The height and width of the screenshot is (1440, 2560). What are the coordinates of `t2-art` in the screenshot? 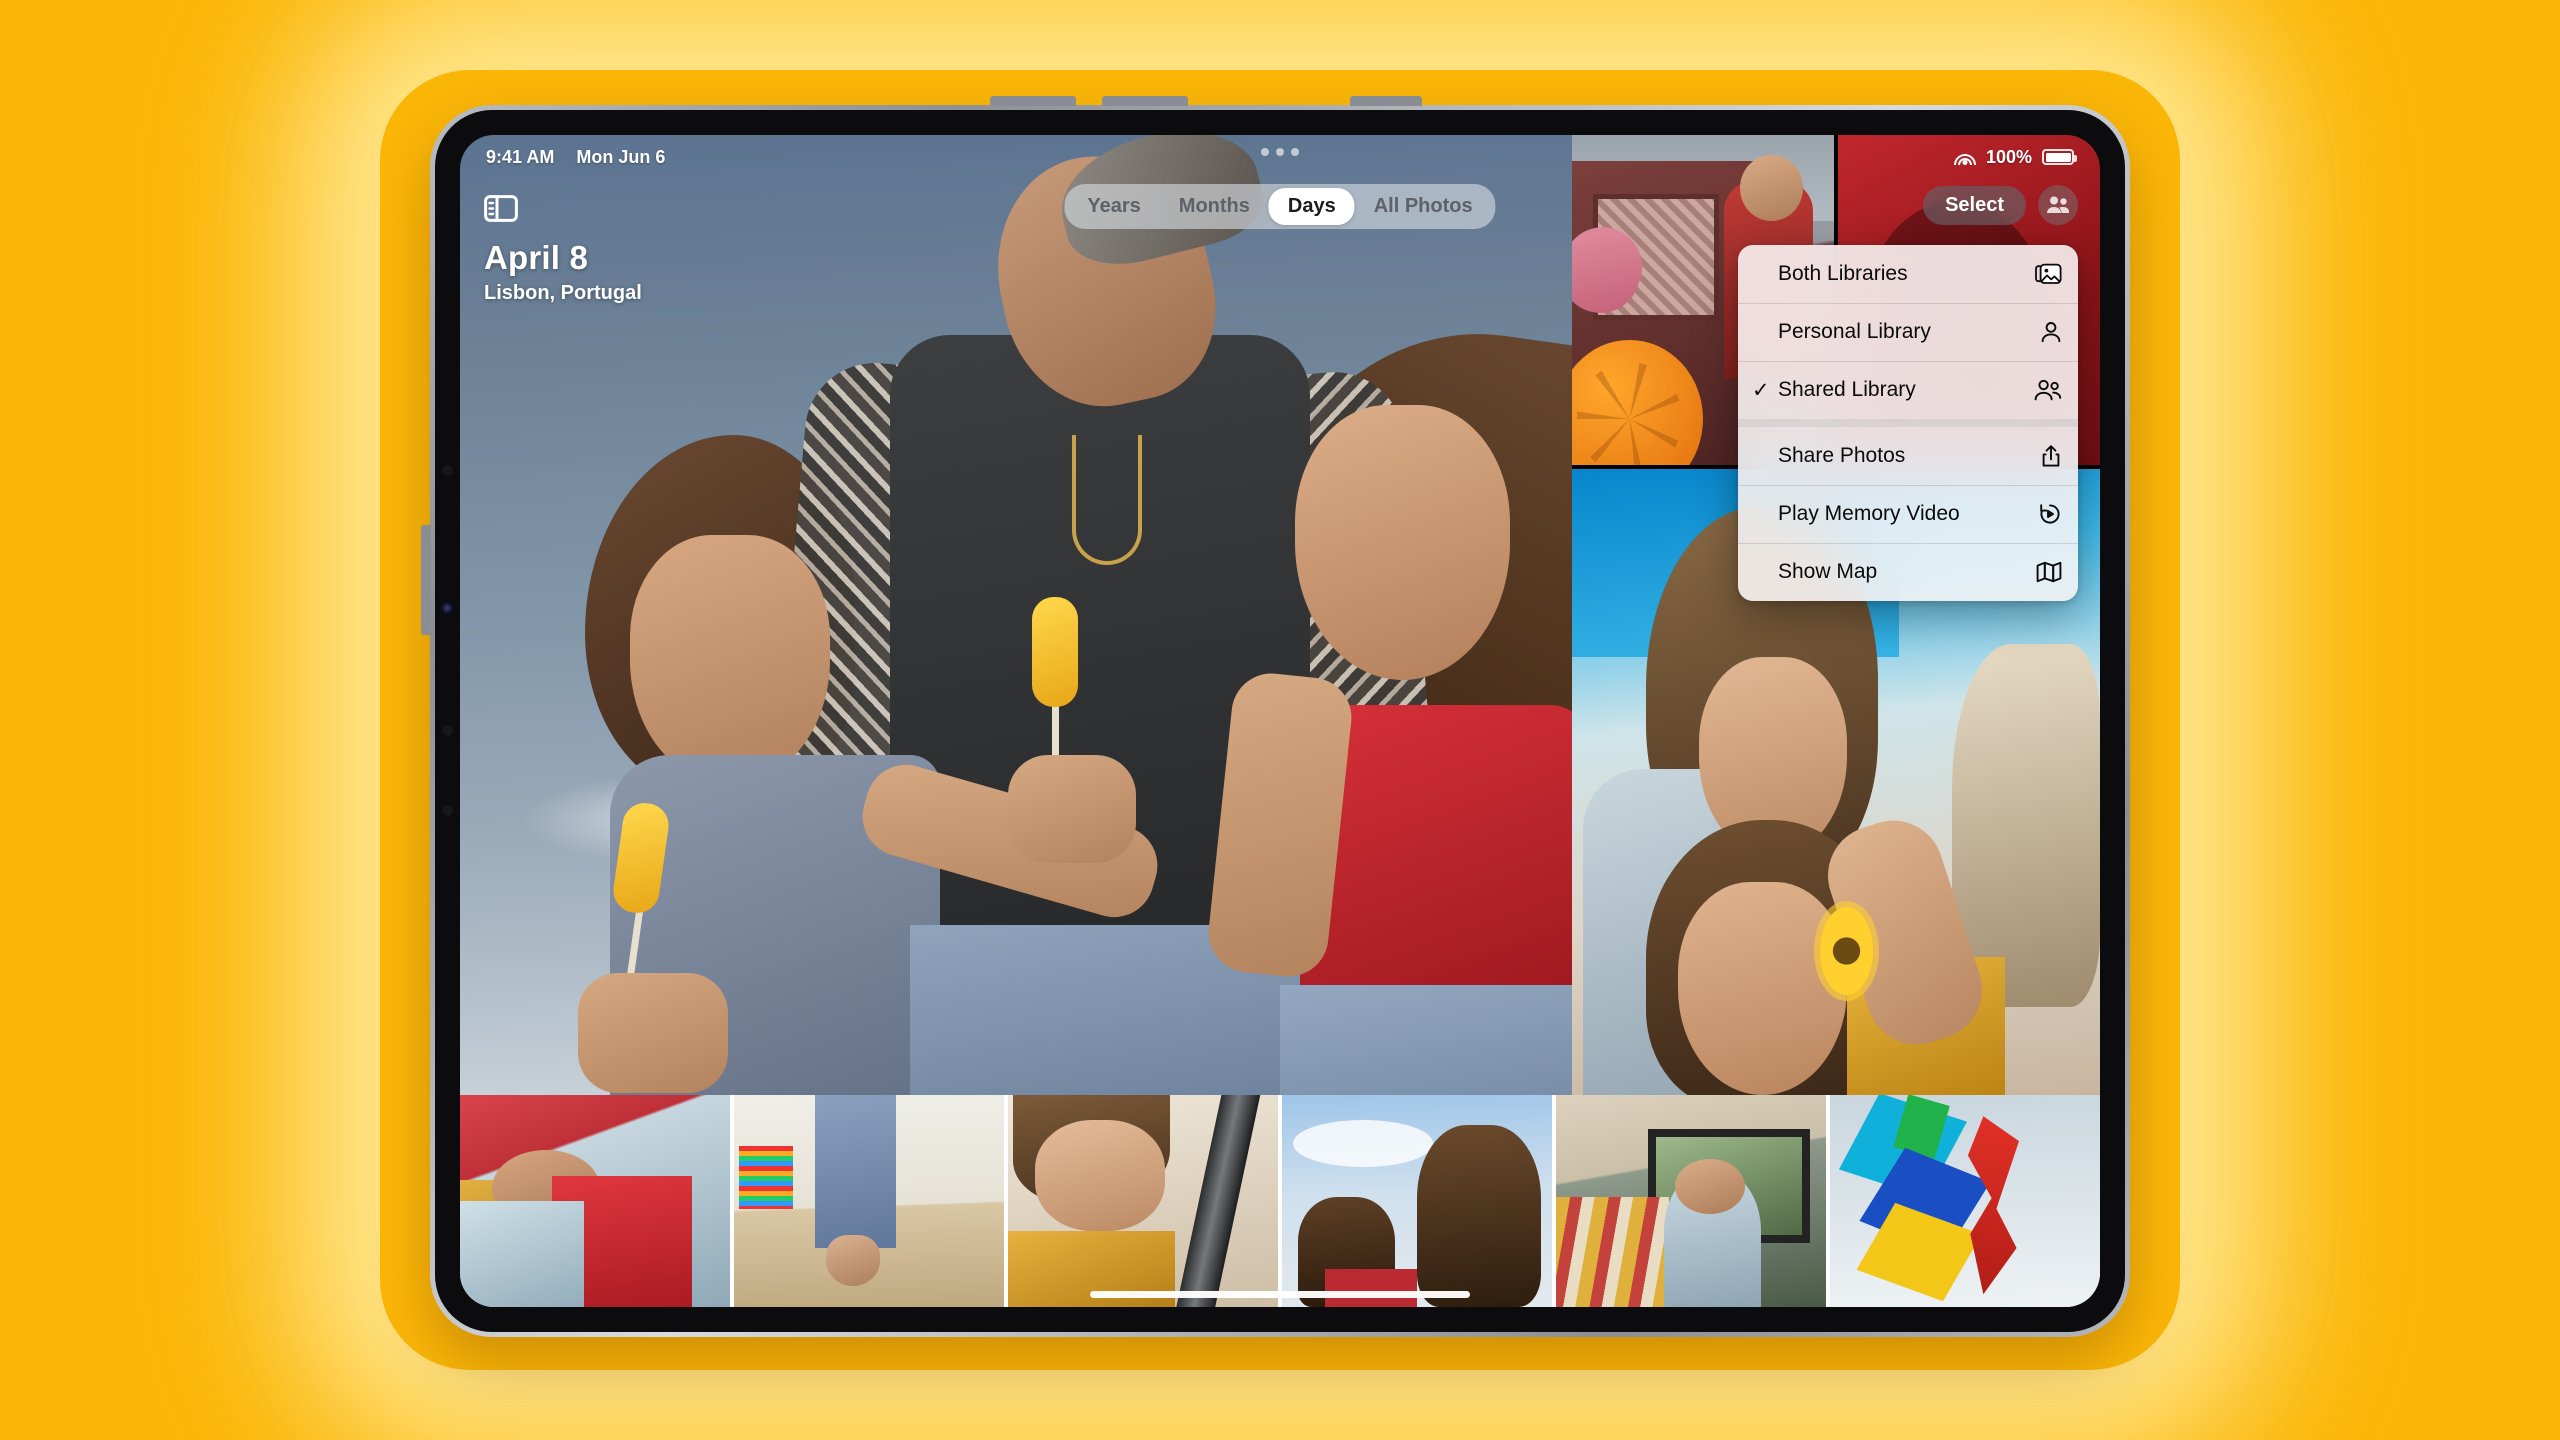 It's located at (869, 1201).